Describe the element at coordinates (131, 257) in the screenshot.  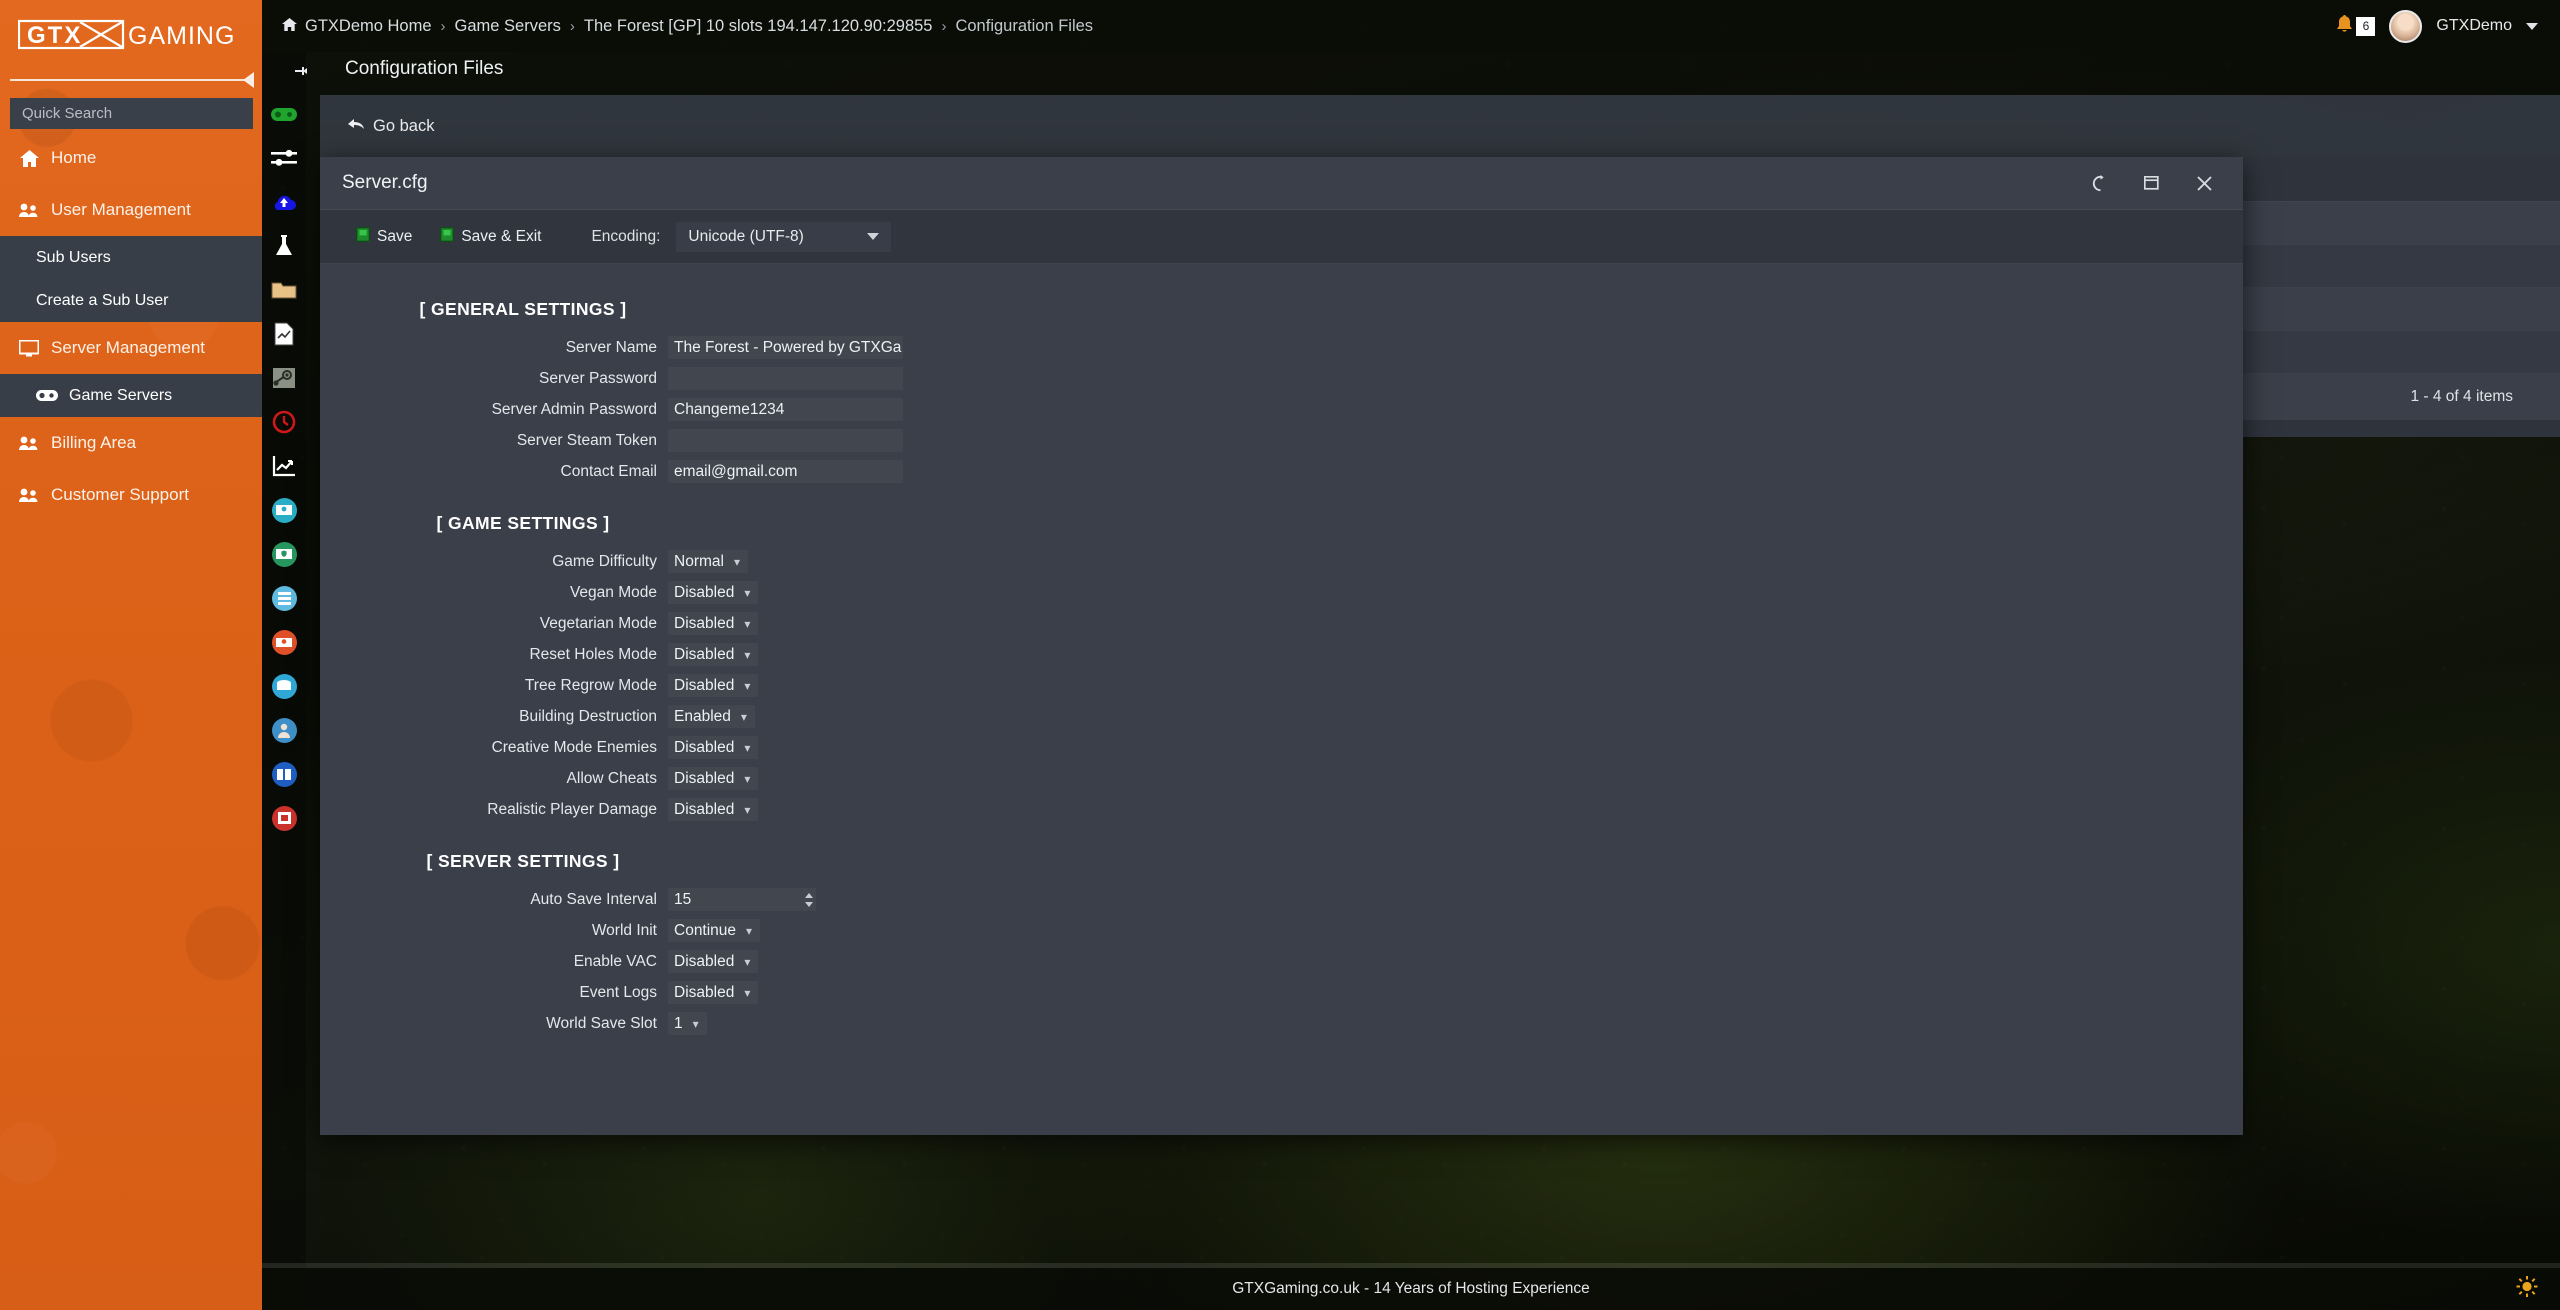
I see `sidebar-item-sub-users: Sub Users` at that location.